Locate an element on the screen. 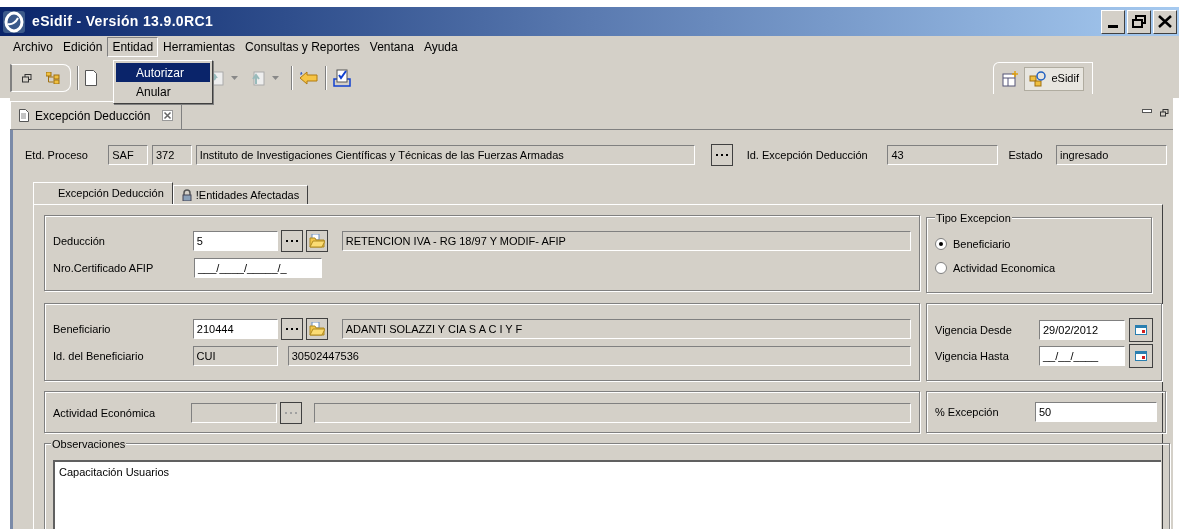 Image resolution: width=1179 pixels, height=529 pixels. hierarchy-icon is located at coordinates (53, 78).